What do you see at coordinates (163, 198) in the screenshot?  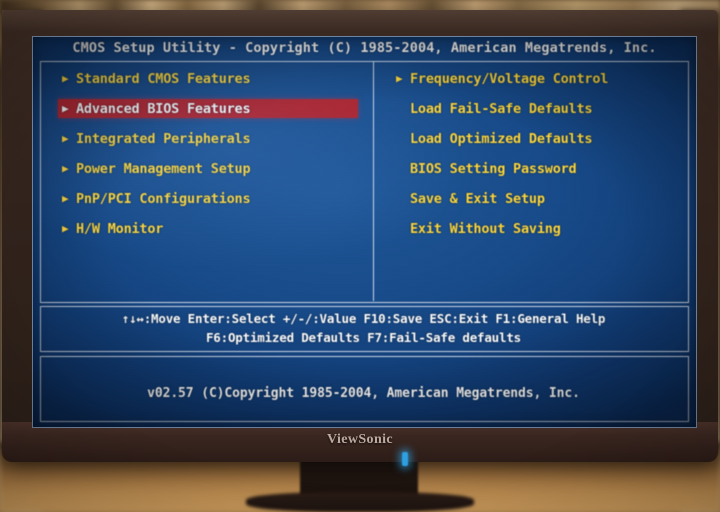 I see `menu-item-label: PnP/PCI Configurations` at bounding box center [163, 198].